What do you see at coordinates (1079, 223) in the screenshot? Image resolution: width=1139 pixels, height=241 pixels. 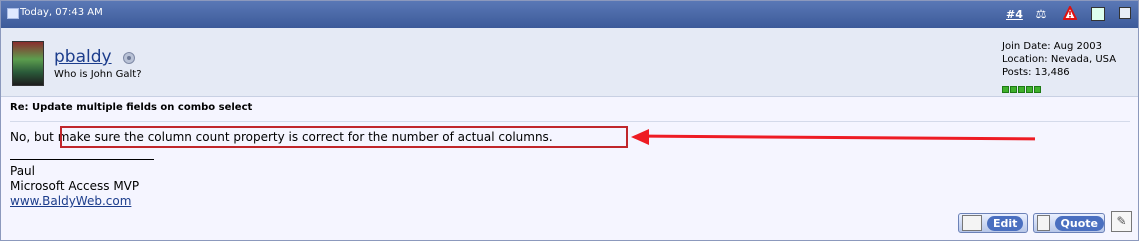 I see `quote-label: Quote` at bounding box center [1079, 223].